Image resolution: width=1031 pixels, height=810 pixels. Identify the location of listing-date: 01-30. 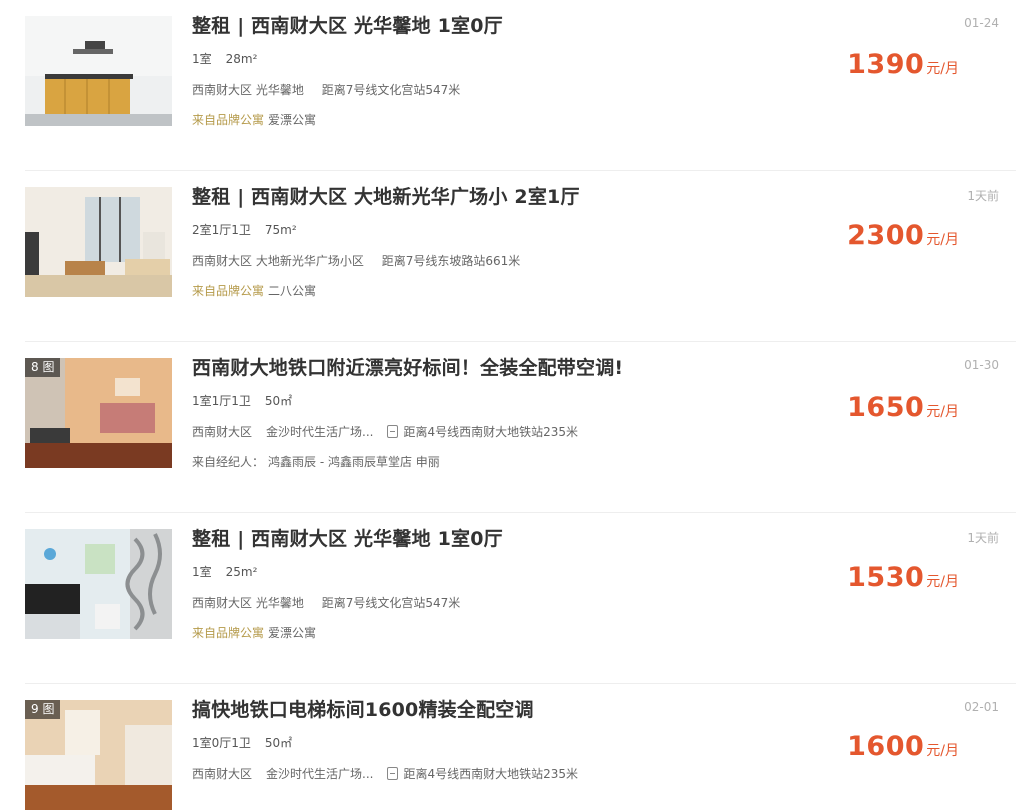
(981, 365).